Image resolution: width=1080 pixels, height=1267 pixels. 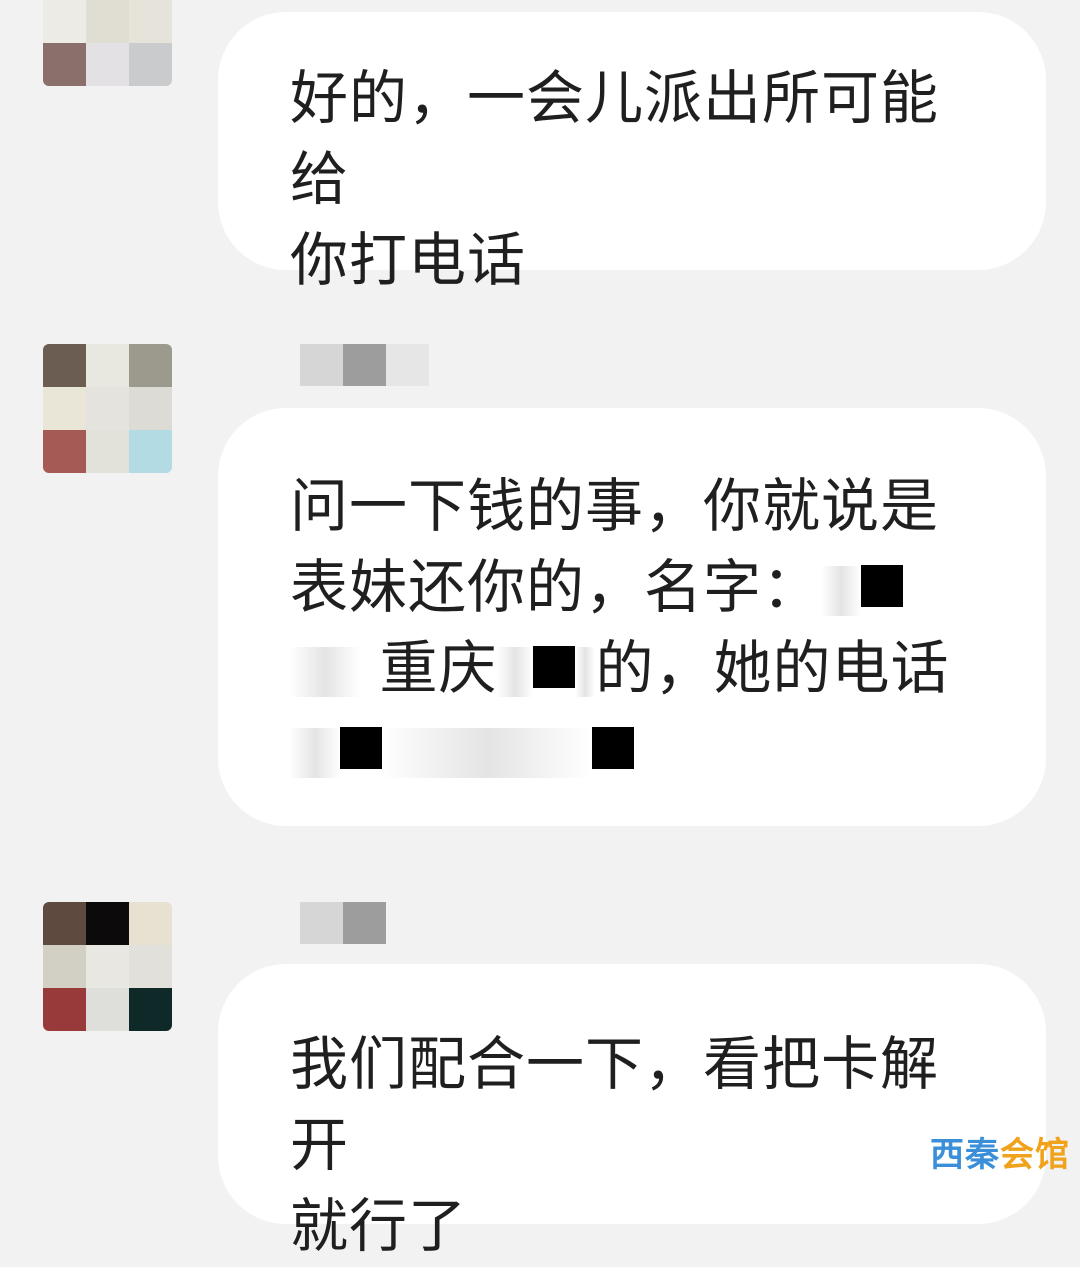 What do you see at coordinates (615, 179) in the screenshot?
I see `message-text: 好的，一会儿派出所可能给 你打电话` at bounding box center [615, 179].